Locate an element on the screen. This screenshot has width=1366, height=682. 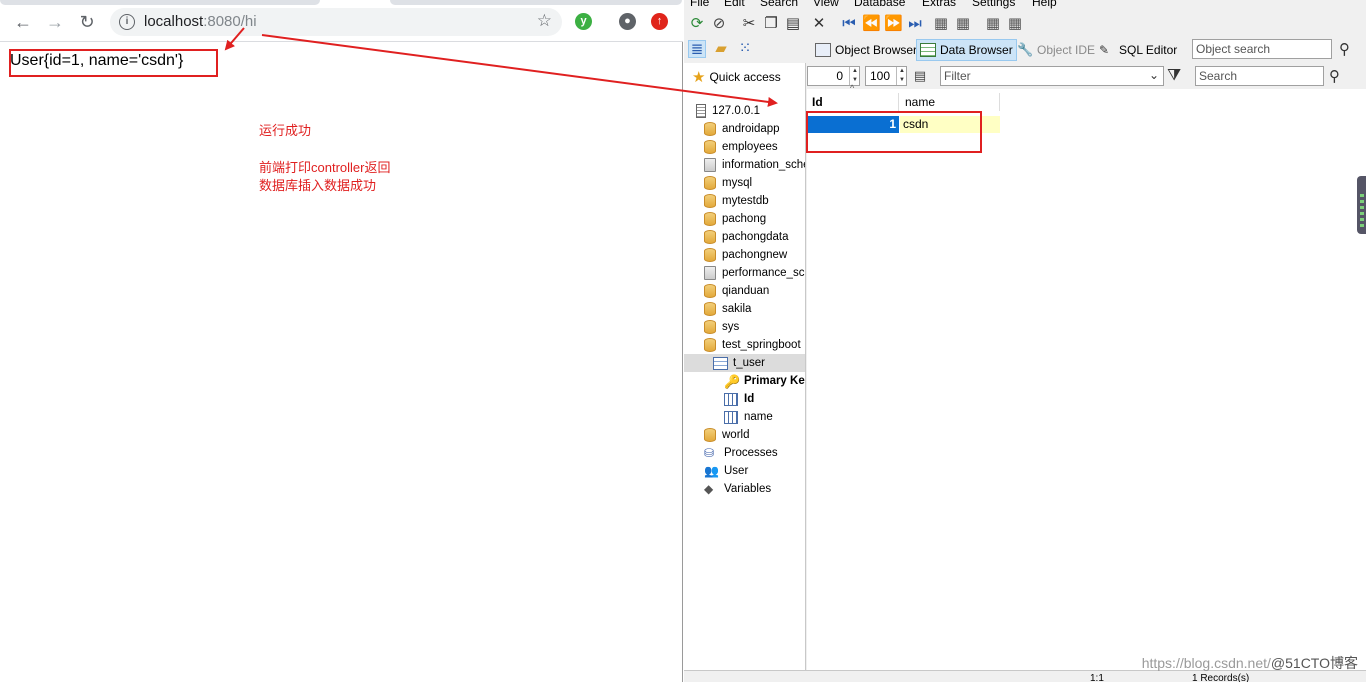
arrow-to-output is located at coordinates (234, 39).